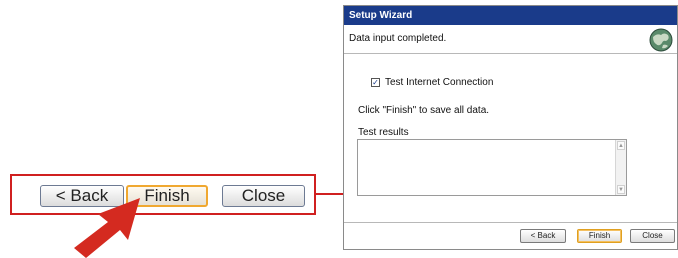  I want to click on back-button: < Back, so click(543, 236).